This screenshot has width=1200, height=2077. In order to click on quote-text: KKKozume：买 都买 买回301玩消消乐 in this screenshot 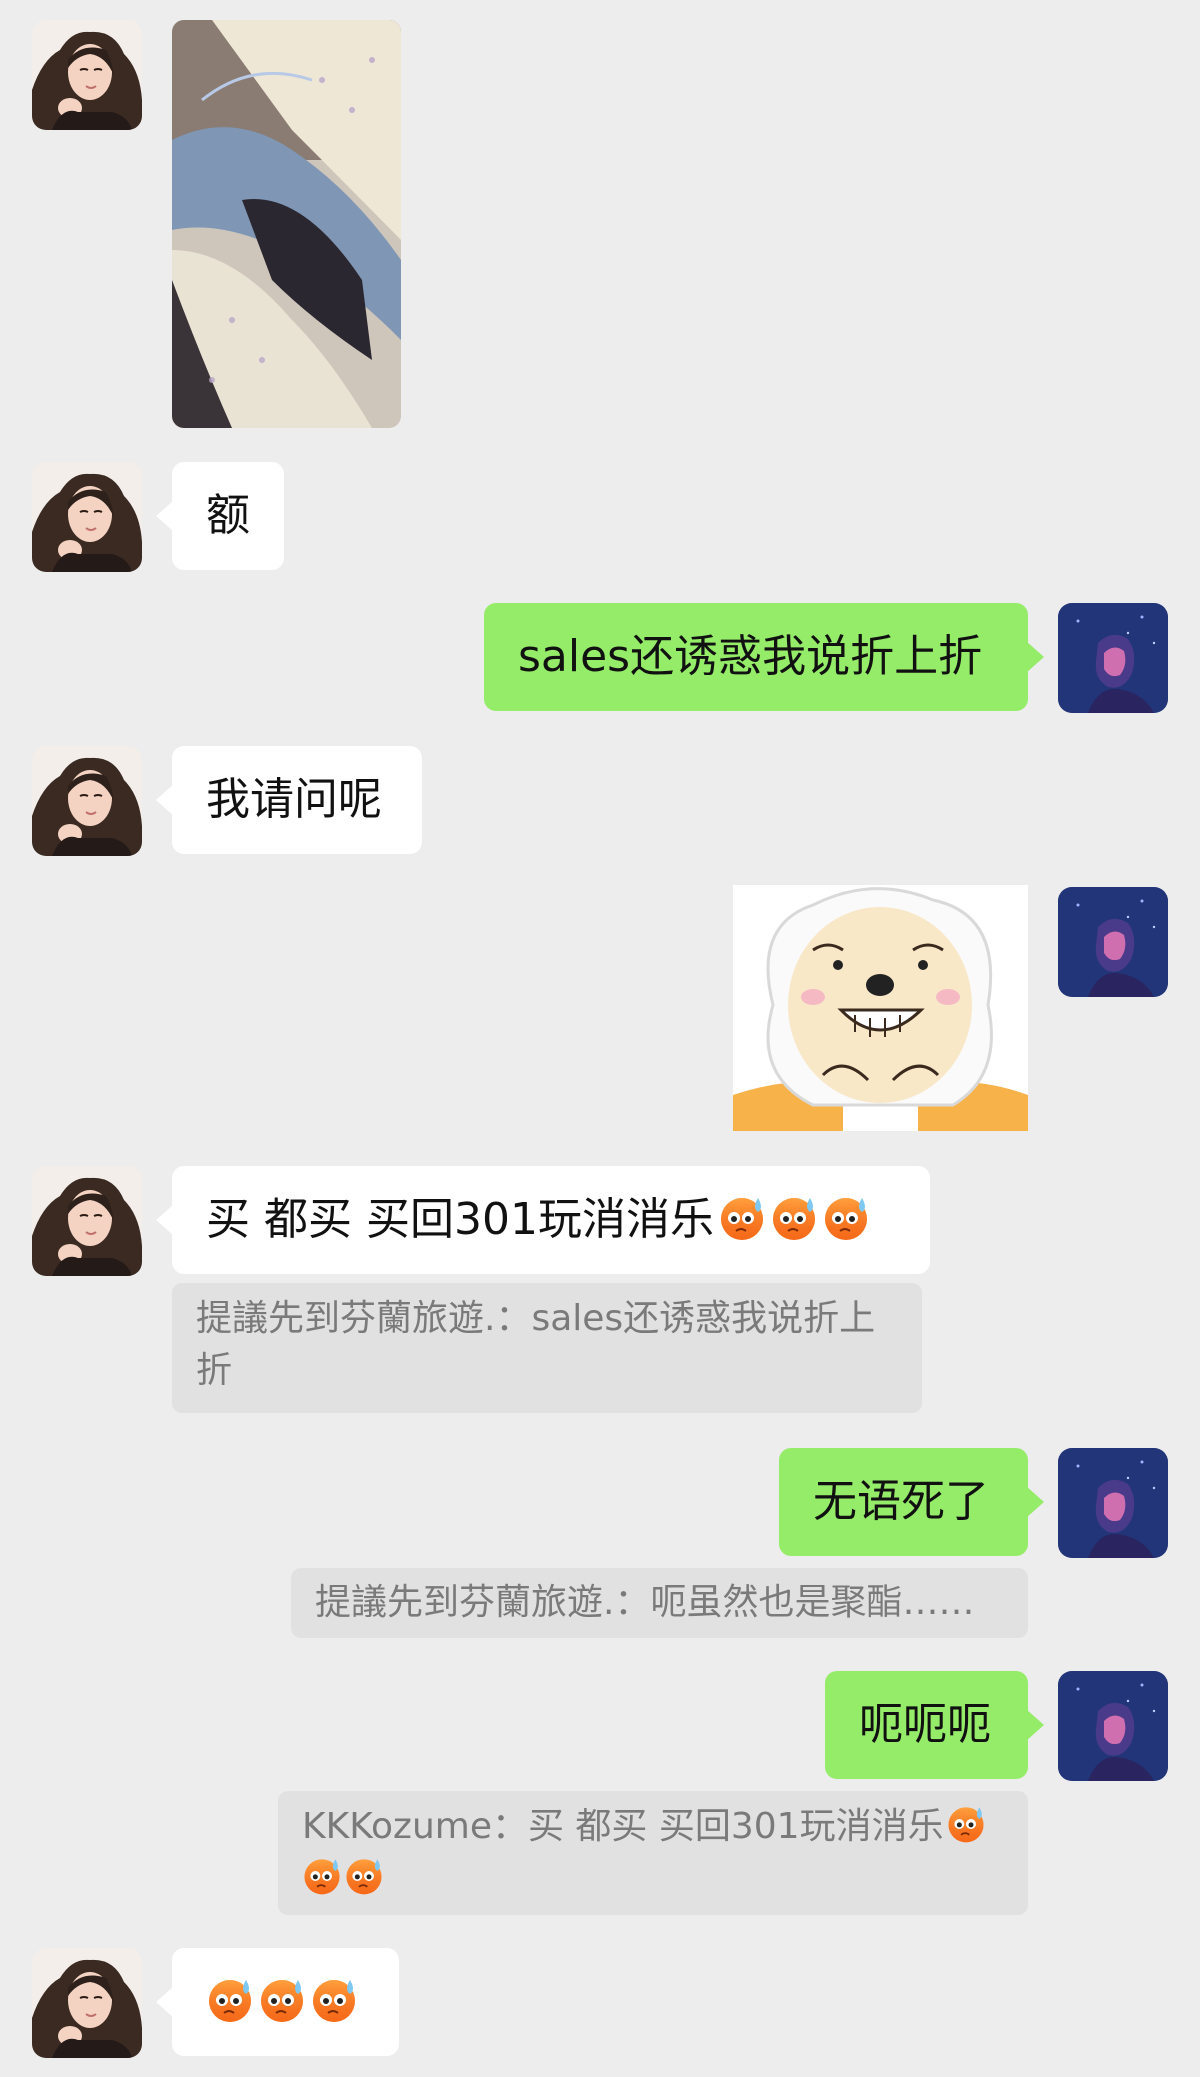, I will do `click(623, 1826)`.